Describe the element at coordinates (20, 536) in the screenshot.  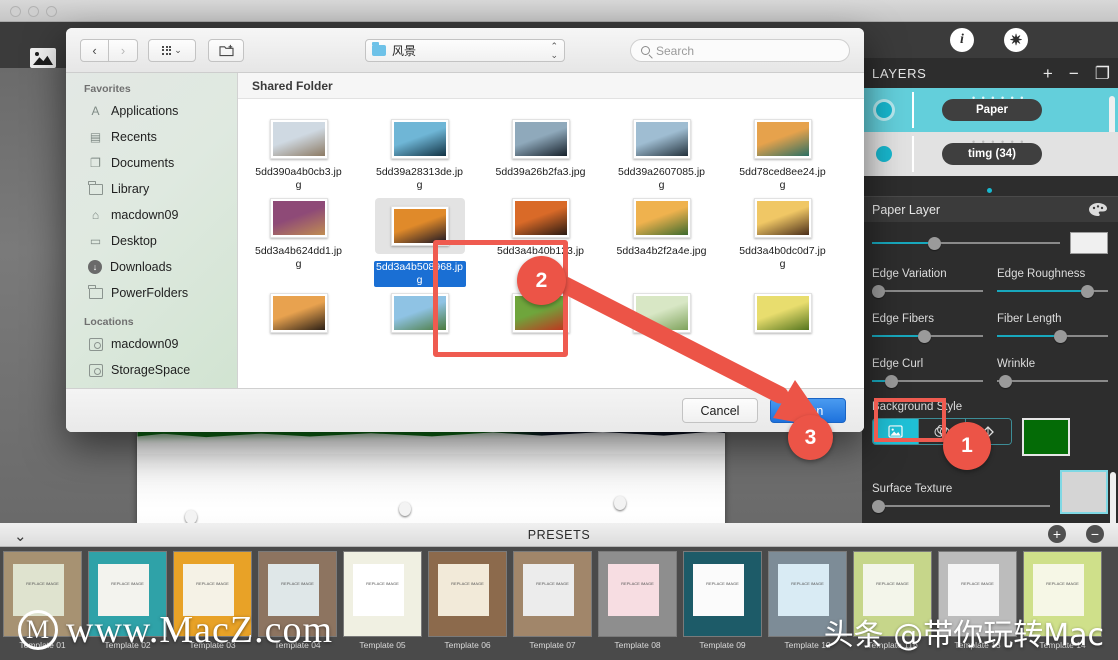
I see `chevron-down-icon: ⌄` at that location.